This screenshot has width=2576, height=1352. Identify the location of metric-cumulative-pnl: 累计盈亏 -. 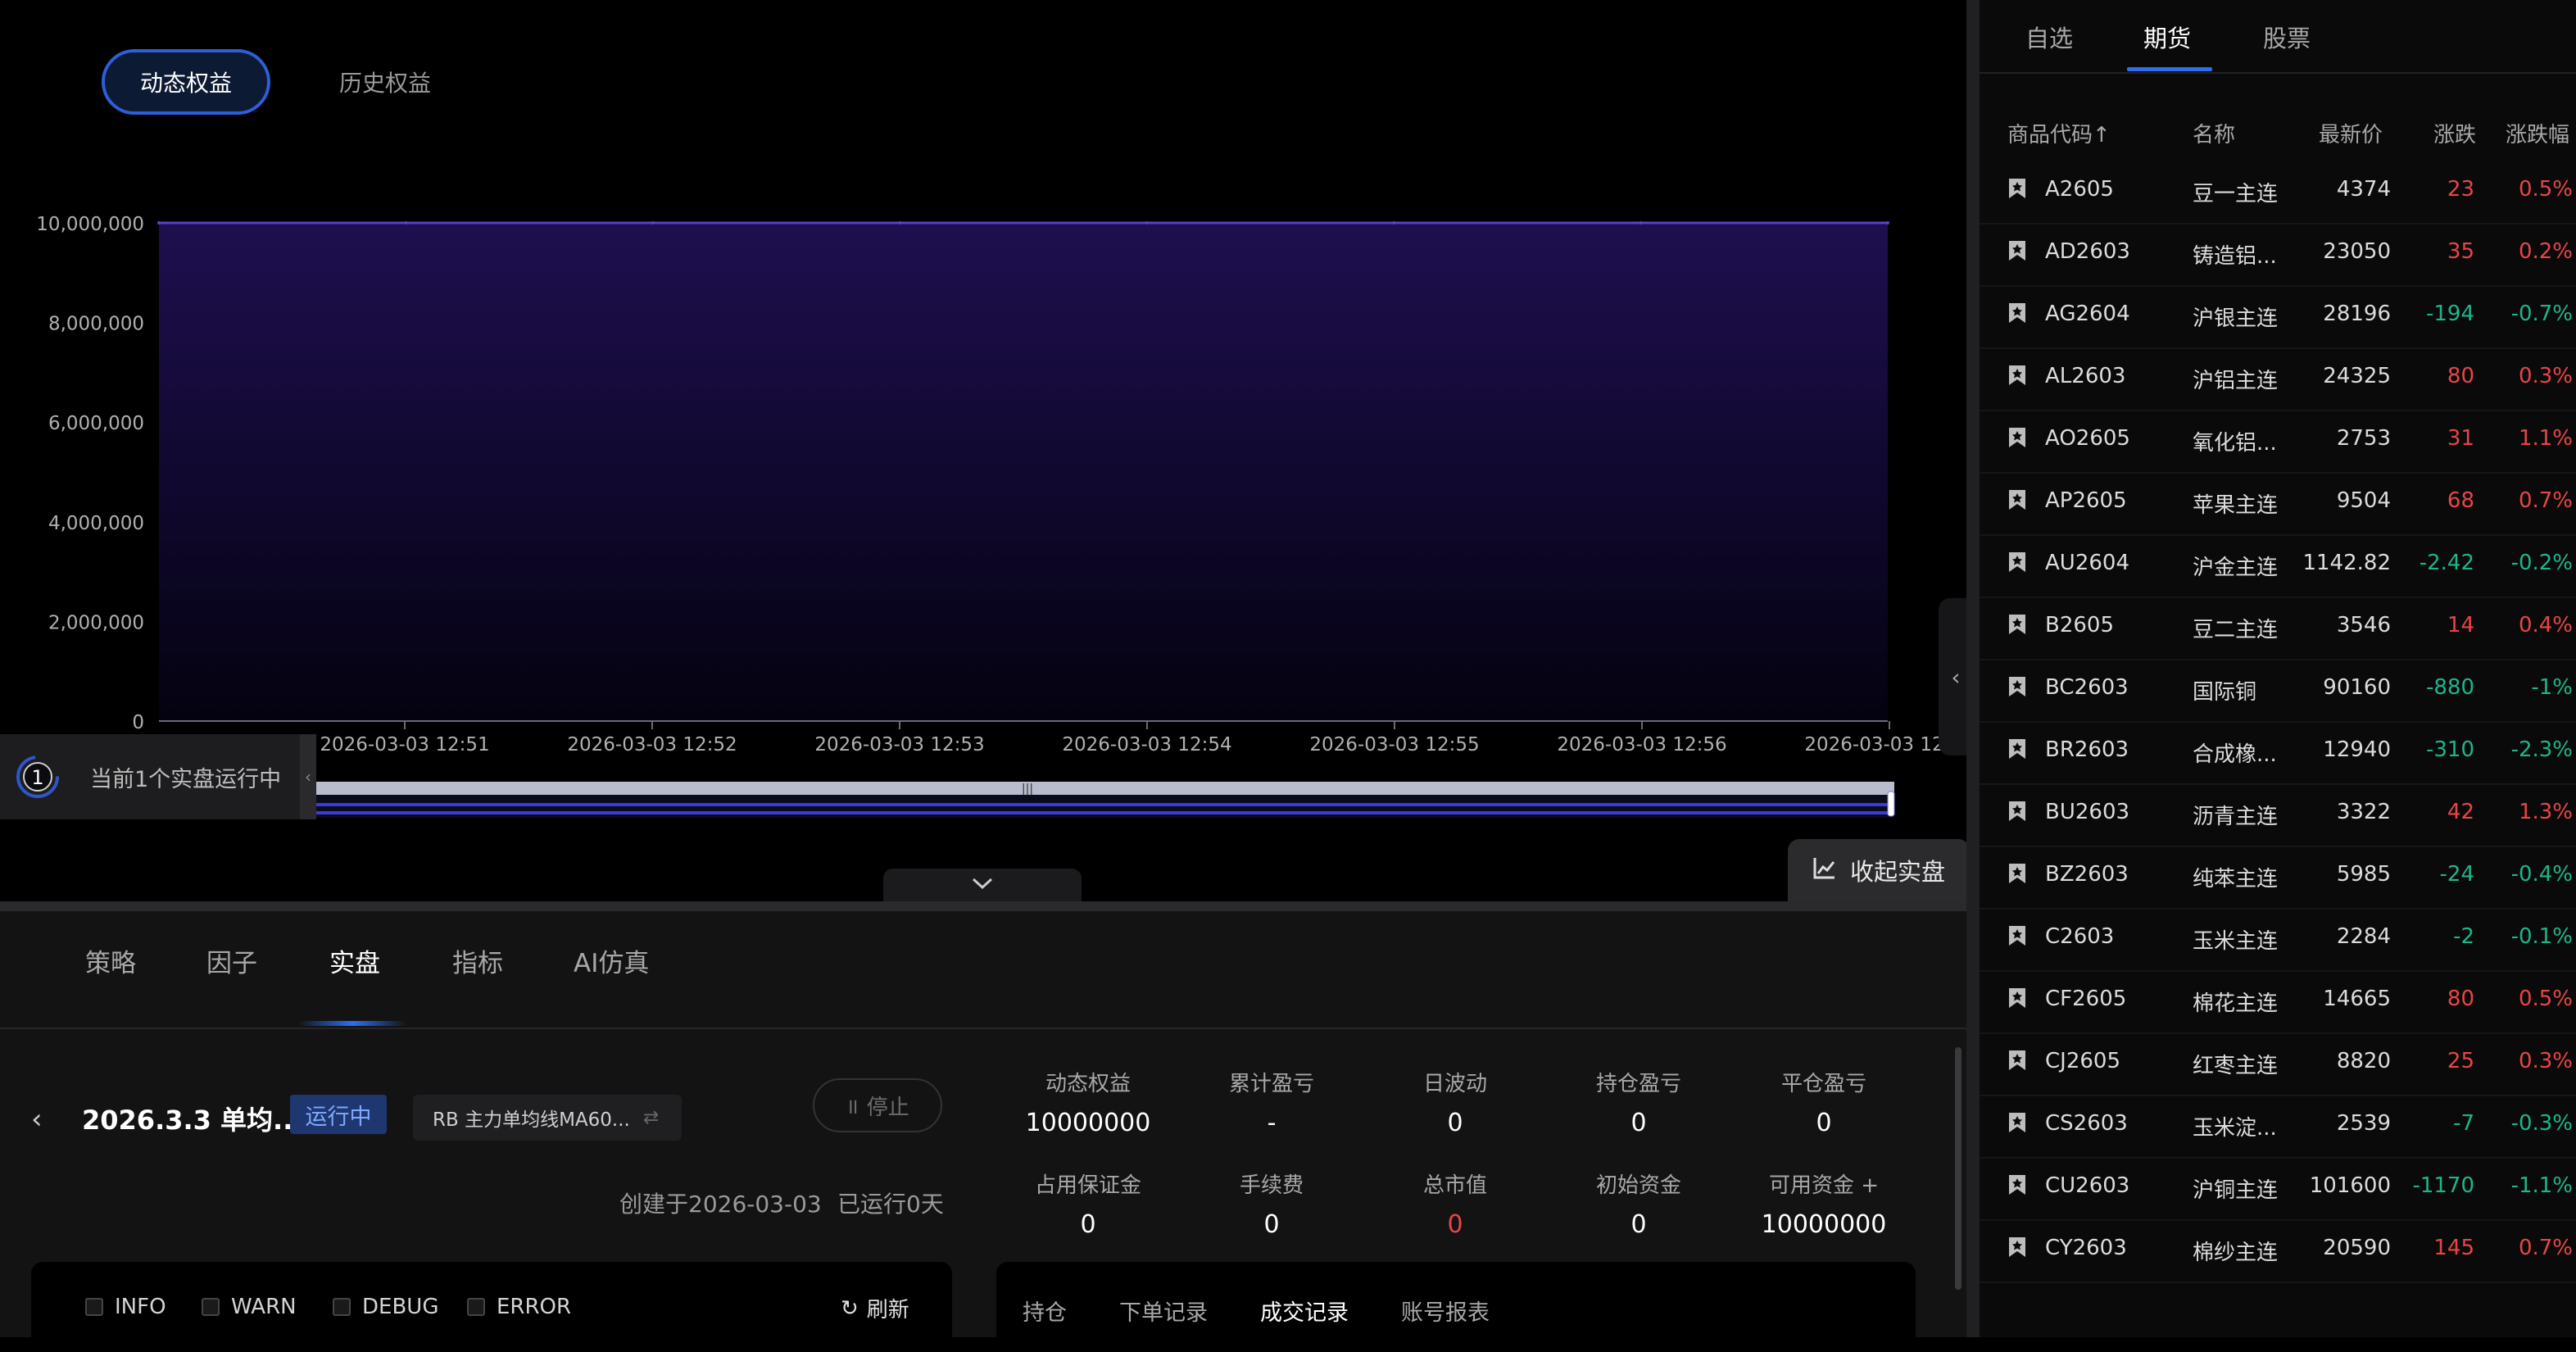
(1271, 1102).